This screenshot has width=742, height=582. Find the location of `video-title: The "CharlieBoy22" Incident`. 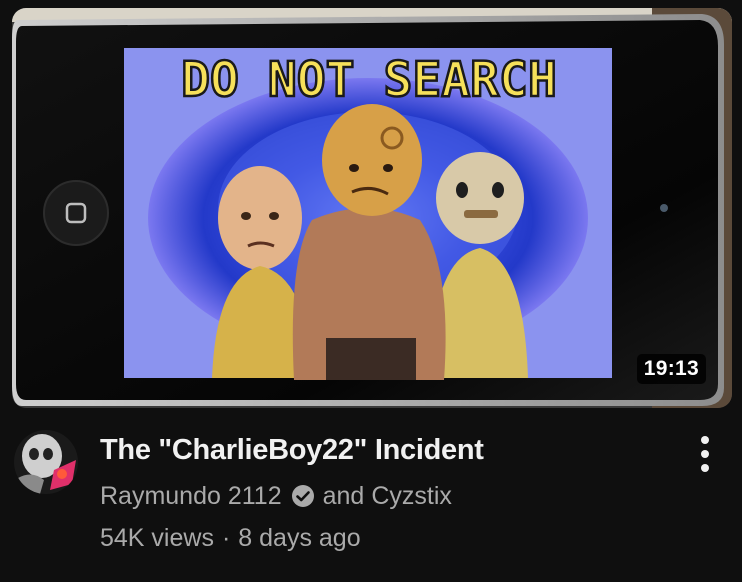

video-title: The "CharlieBoy22" Incident is located at coordinates (380, 450).